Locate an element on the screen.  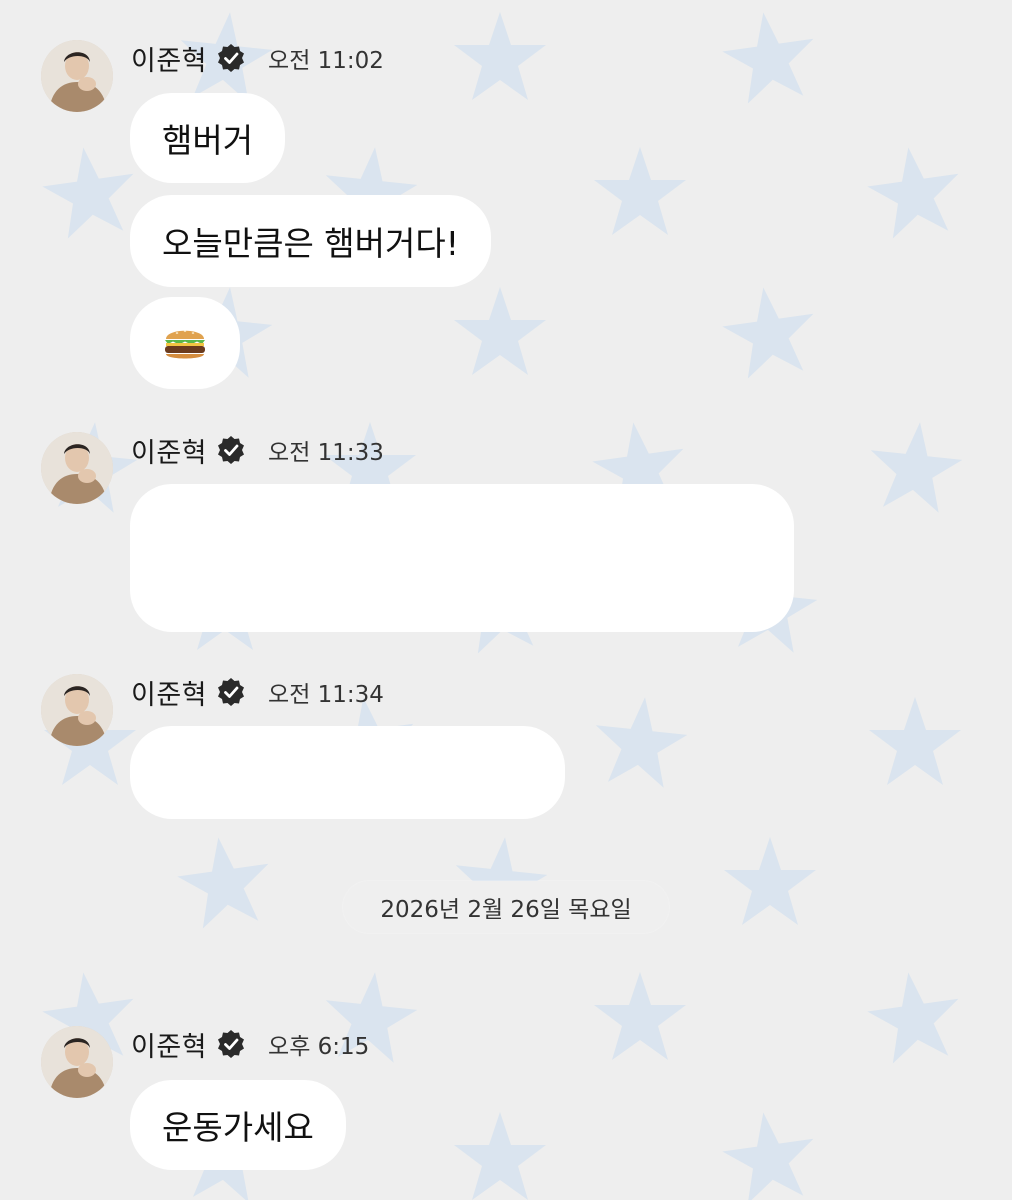
message-text: 운동가세요 is located at coordinates (238, 1127).